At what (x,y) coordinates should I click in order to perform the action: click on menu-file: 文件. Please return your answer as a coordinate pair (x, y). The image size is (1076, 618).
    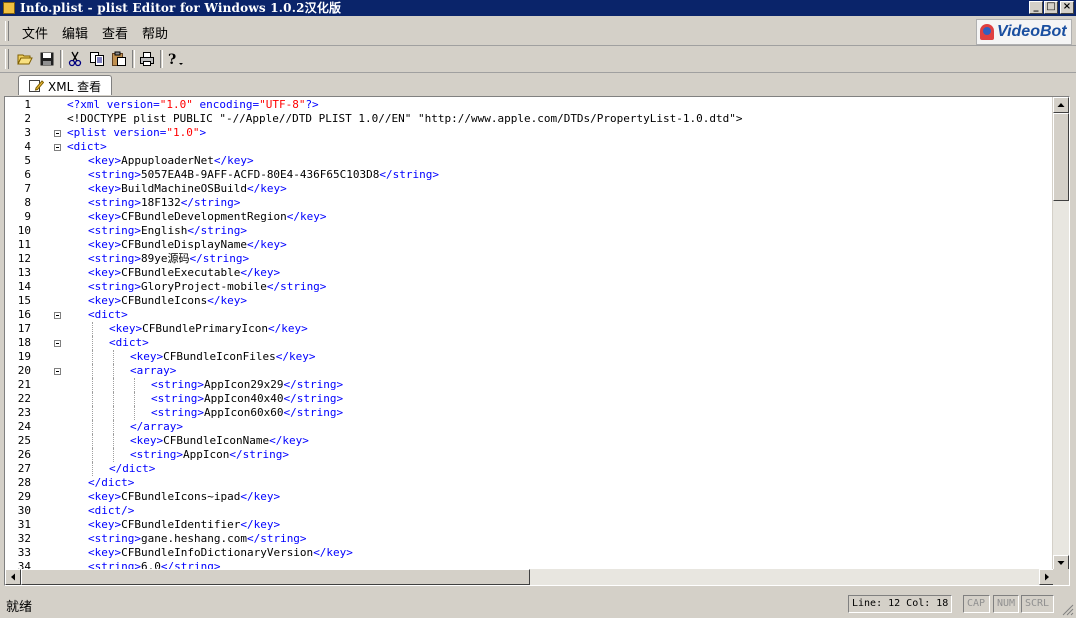
    Looking at the image, I should click on (35, 32).